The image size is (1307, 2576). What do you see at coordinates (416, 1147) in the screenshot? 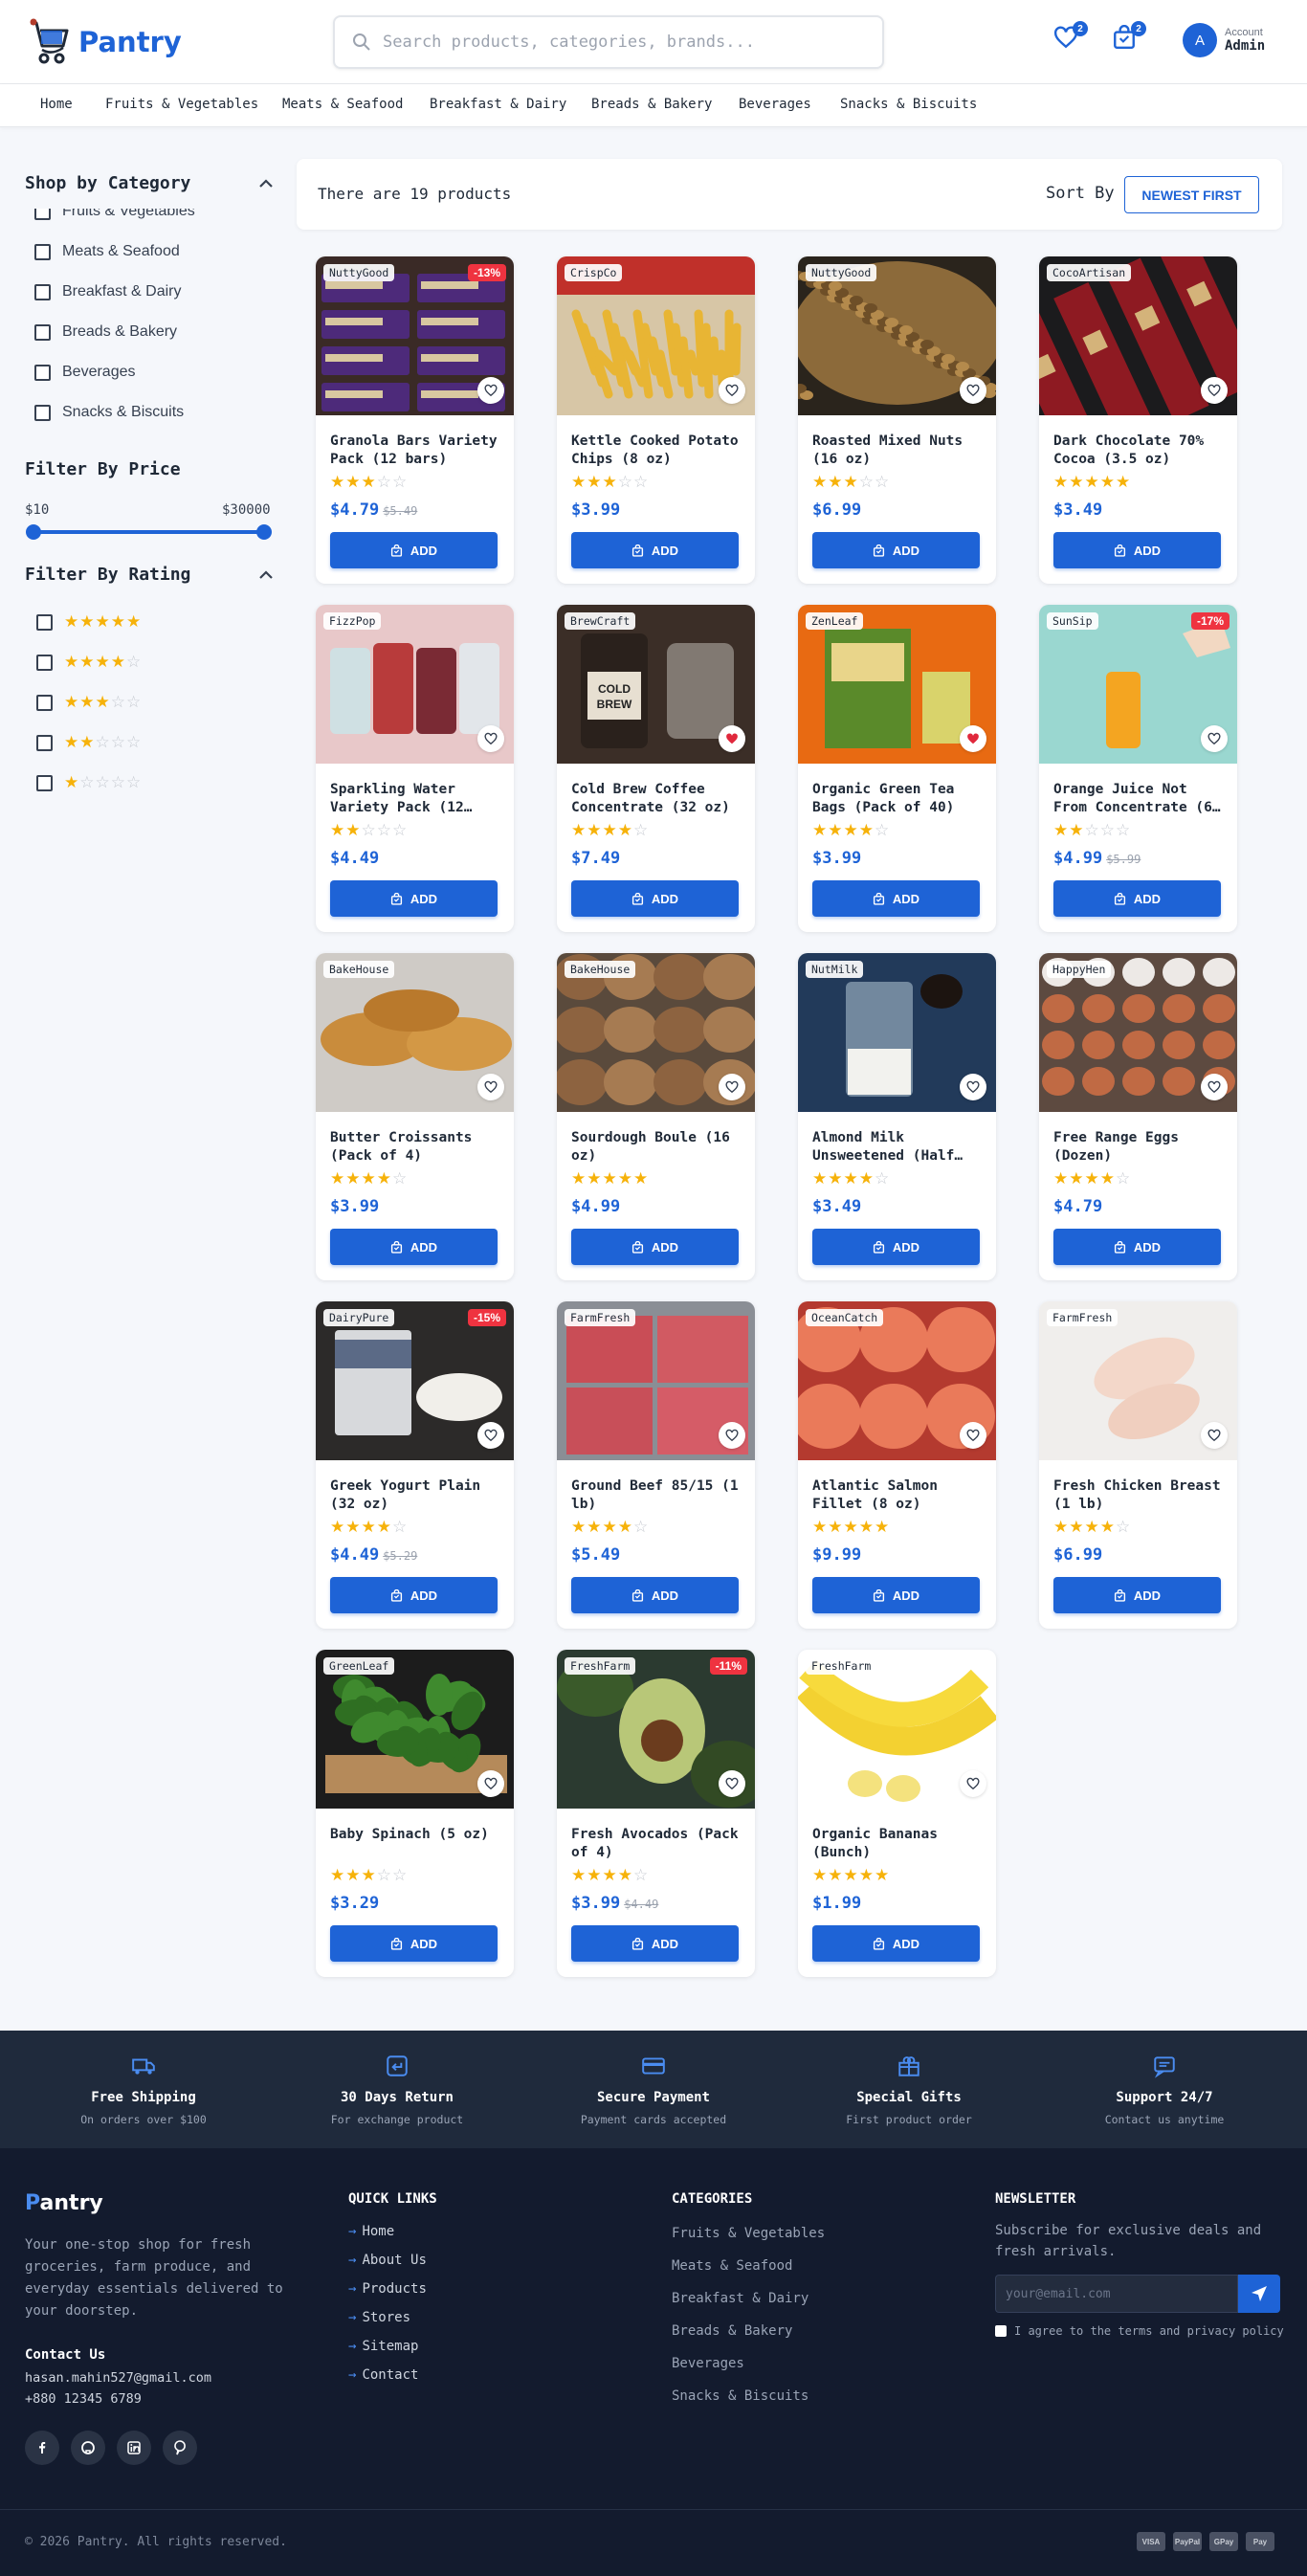
I see `product-name: Butter Croissants (Pack of 4)` at bounding box center [416, 1147].